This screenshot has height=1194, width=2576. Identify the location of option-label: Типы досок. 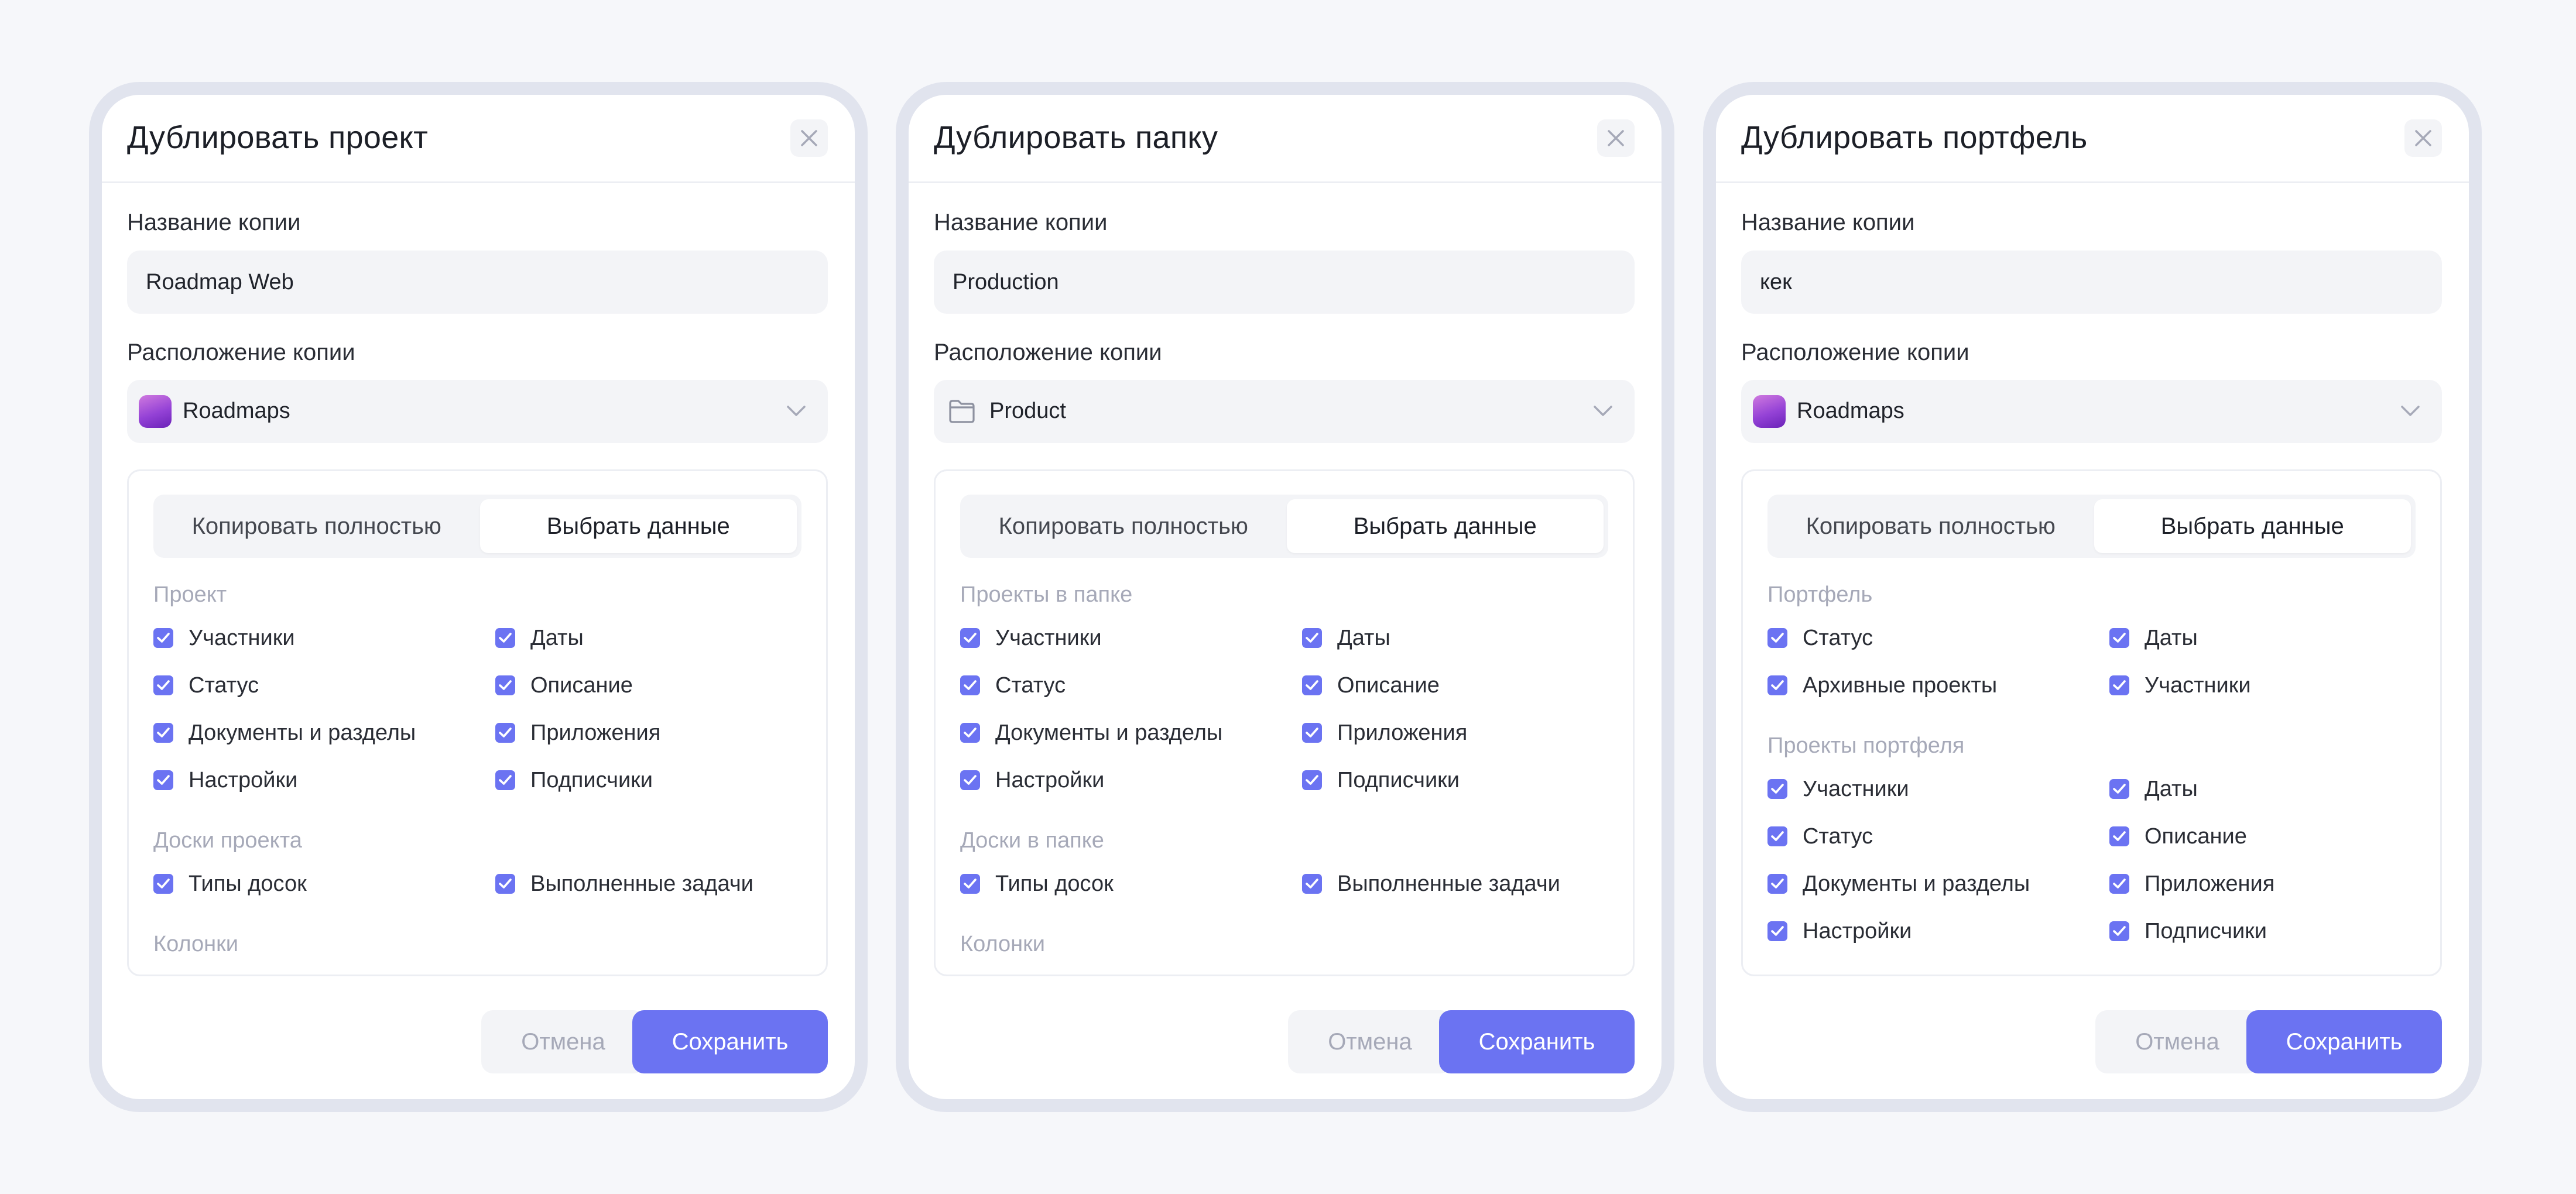
(248, 884).